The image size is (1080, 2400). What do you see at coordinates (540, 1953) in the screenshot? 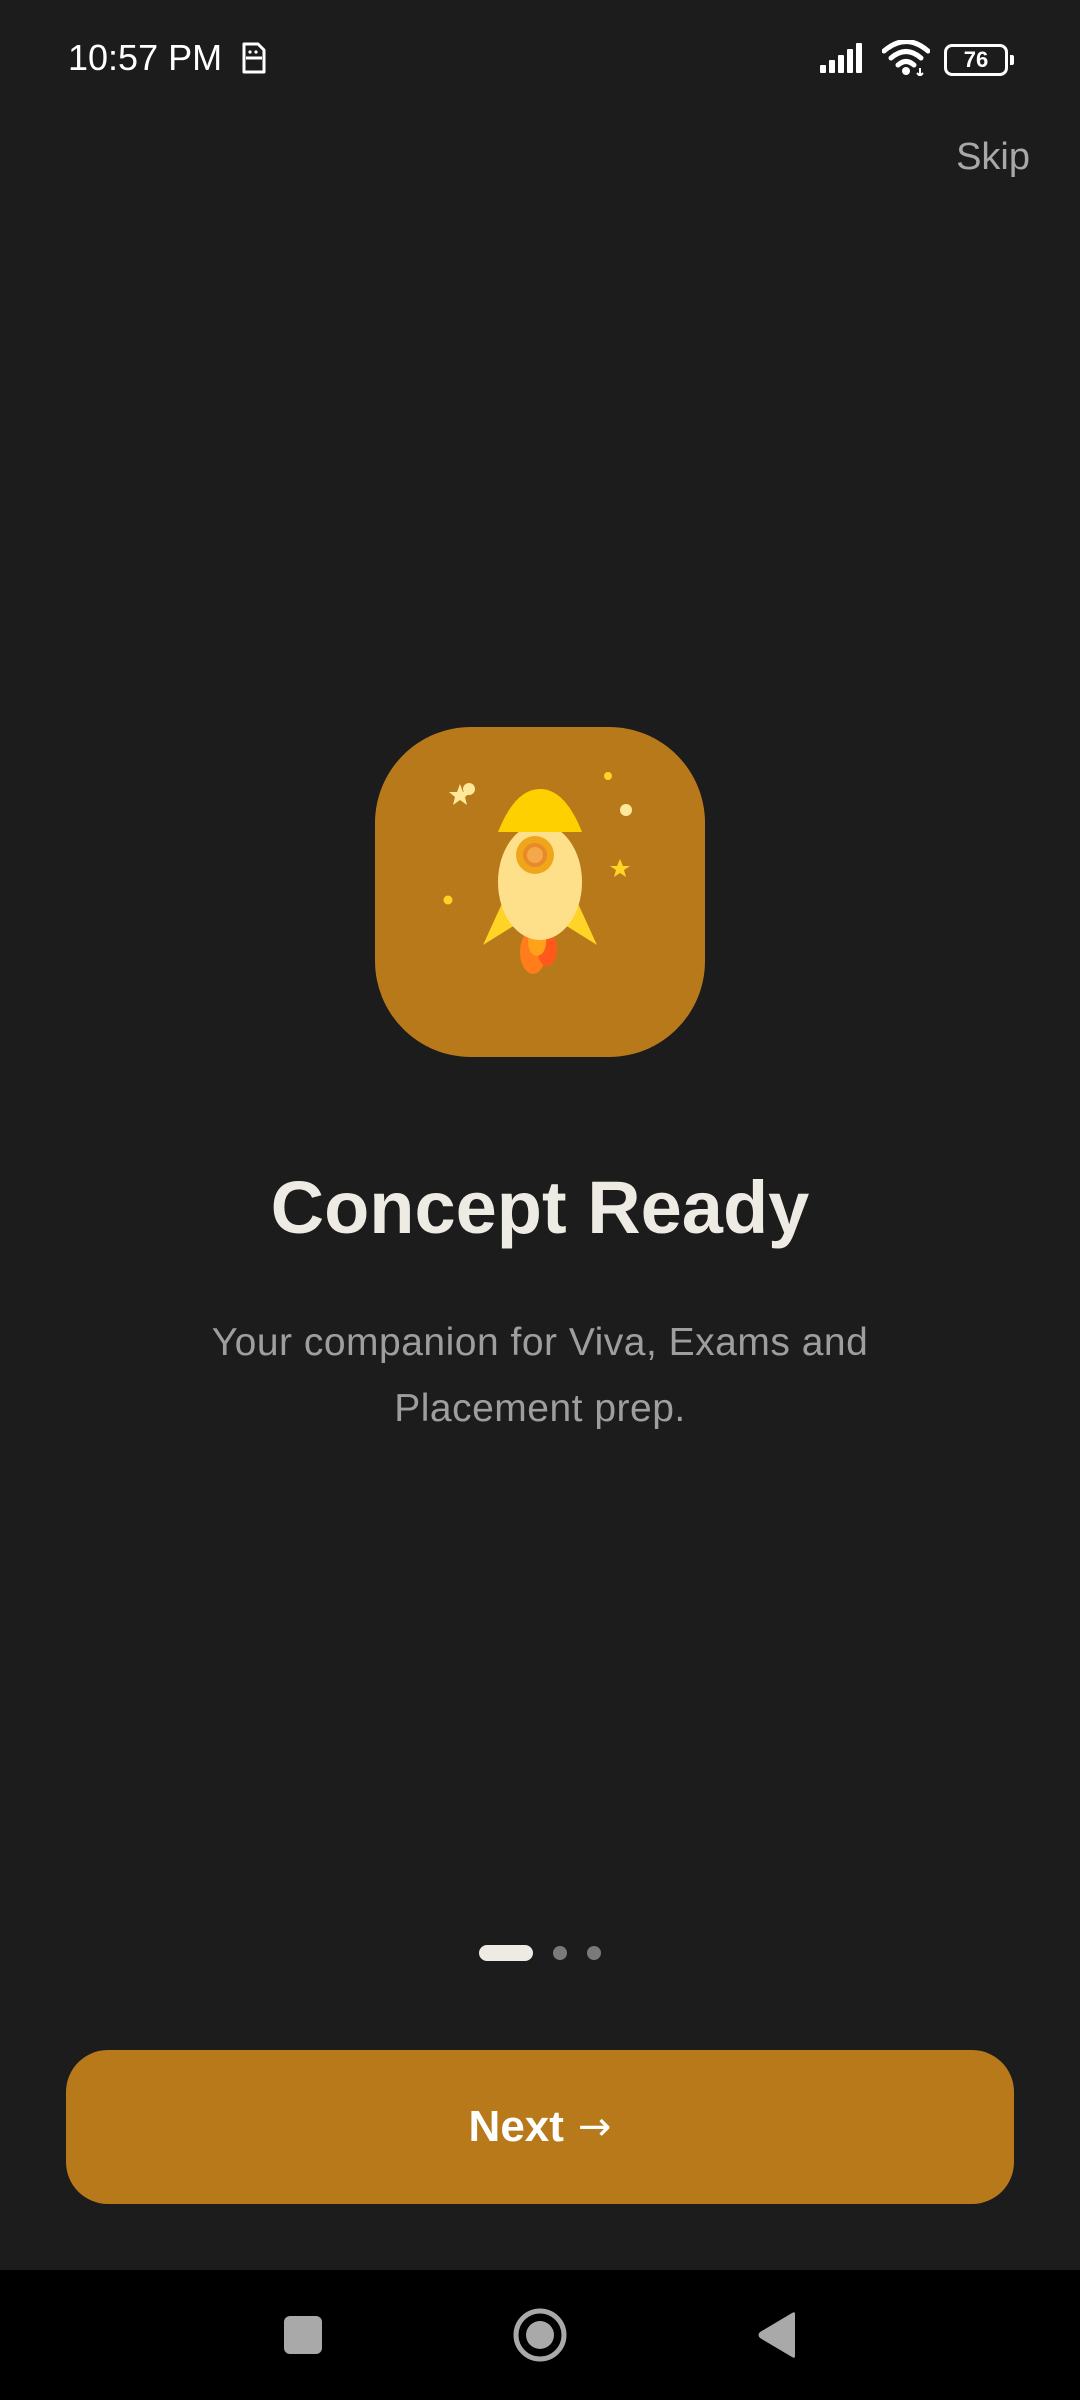
I see `page-indicator` at bounding box center [540, 1953].